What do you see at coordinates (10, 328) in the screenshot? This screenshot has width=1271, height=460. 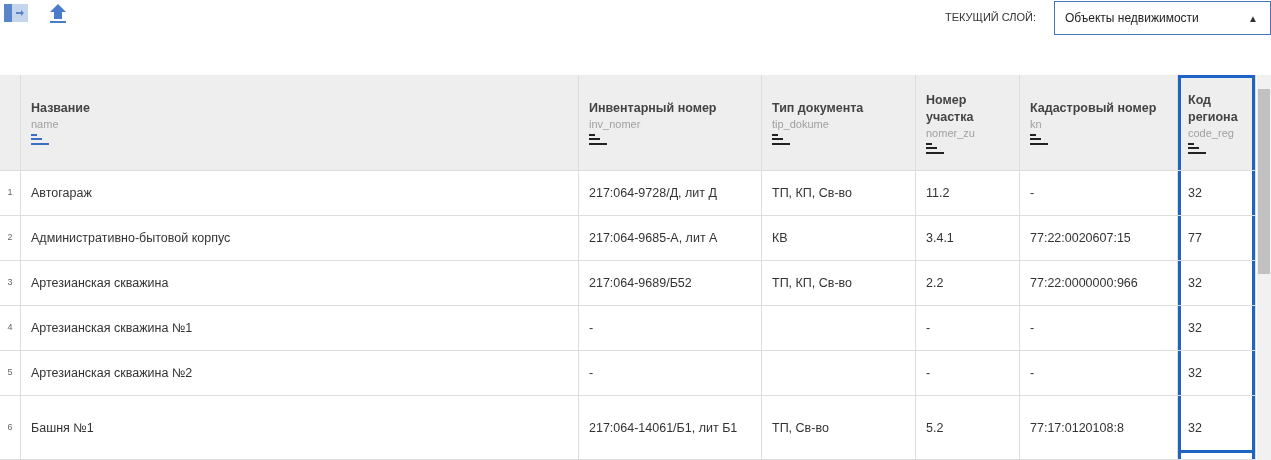 I see `row-number: 4` at bounding box center [10, 328].